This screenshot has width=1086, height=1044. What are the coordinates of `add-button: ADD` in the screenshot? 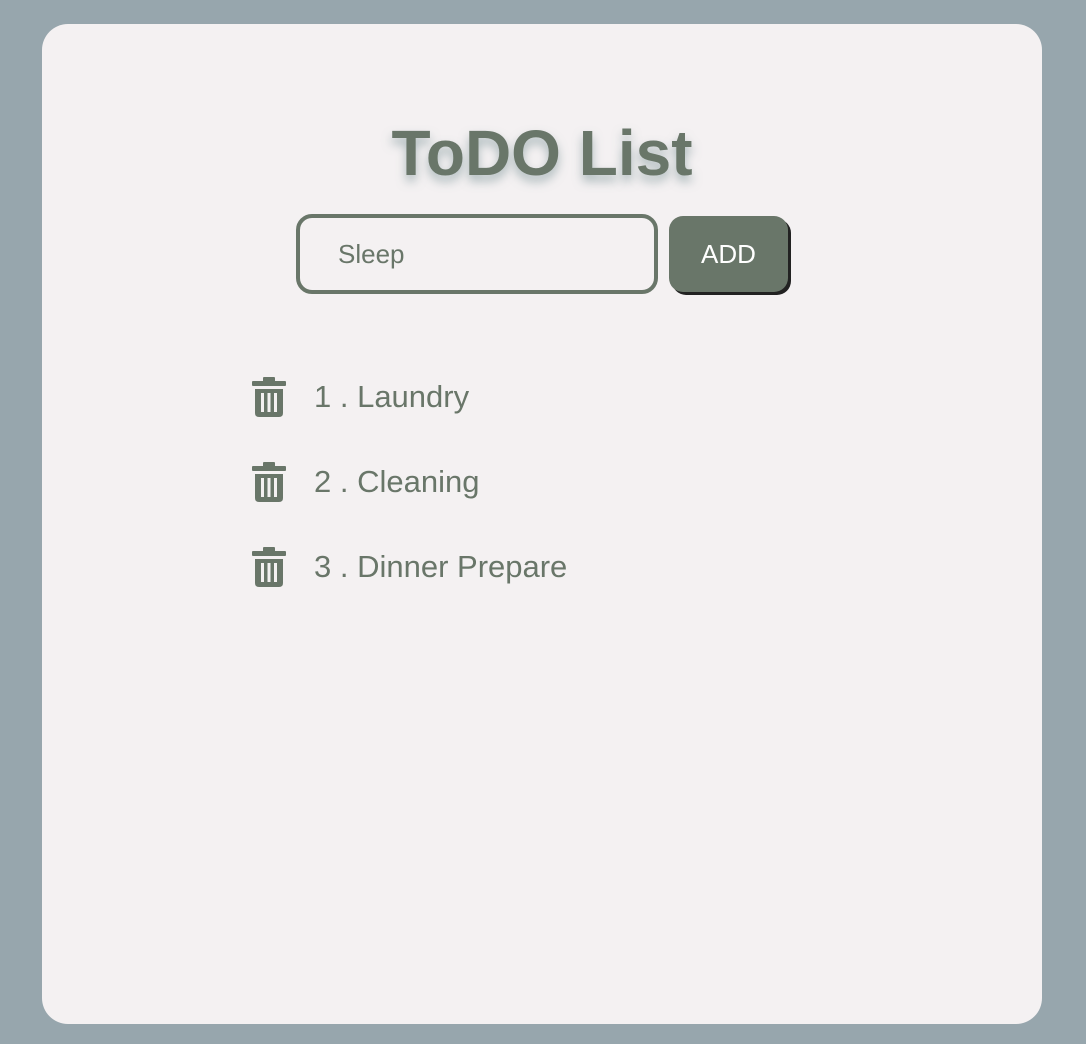 It's located at (728, 254).